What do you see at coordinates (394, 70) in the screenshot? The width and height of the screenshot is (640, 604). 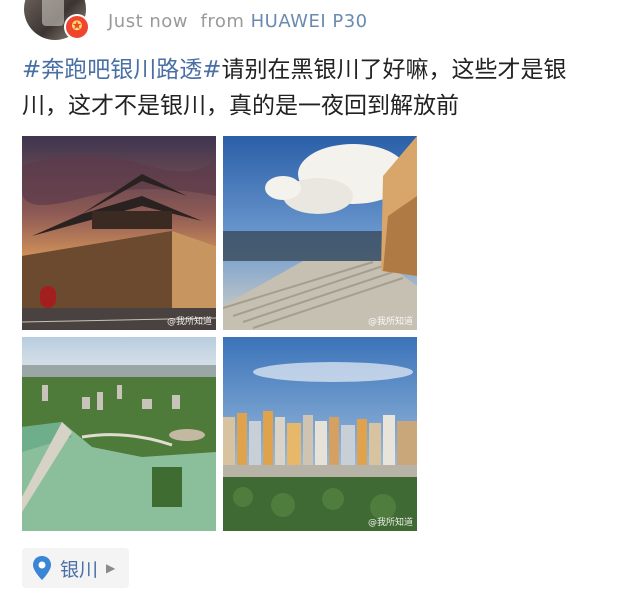 I see `post-body-line1: 请别在黑银川了好嘛，这些才是银` at bounding box center [394, 70].